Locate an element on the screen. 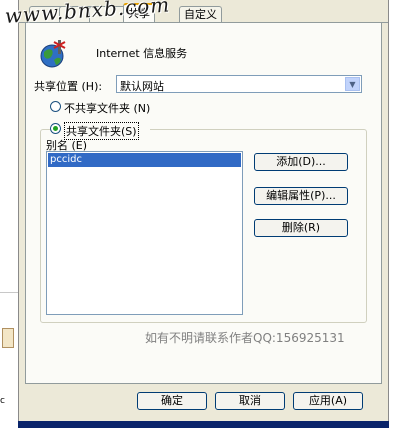 The image size is (393, 428). apply-button: 应用(A) is located at coordinates (328, 401).